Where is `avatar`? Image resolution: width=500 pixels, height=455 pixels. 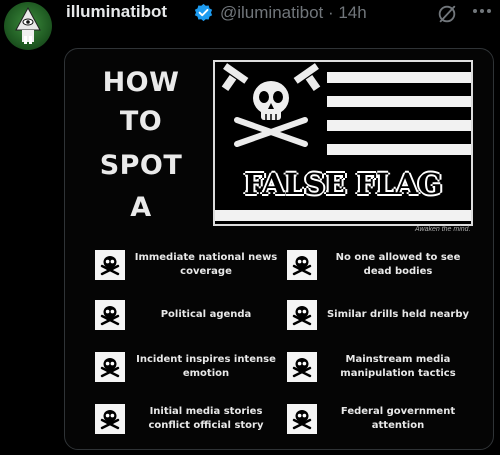
avatar is located at coordinates (28, 26).